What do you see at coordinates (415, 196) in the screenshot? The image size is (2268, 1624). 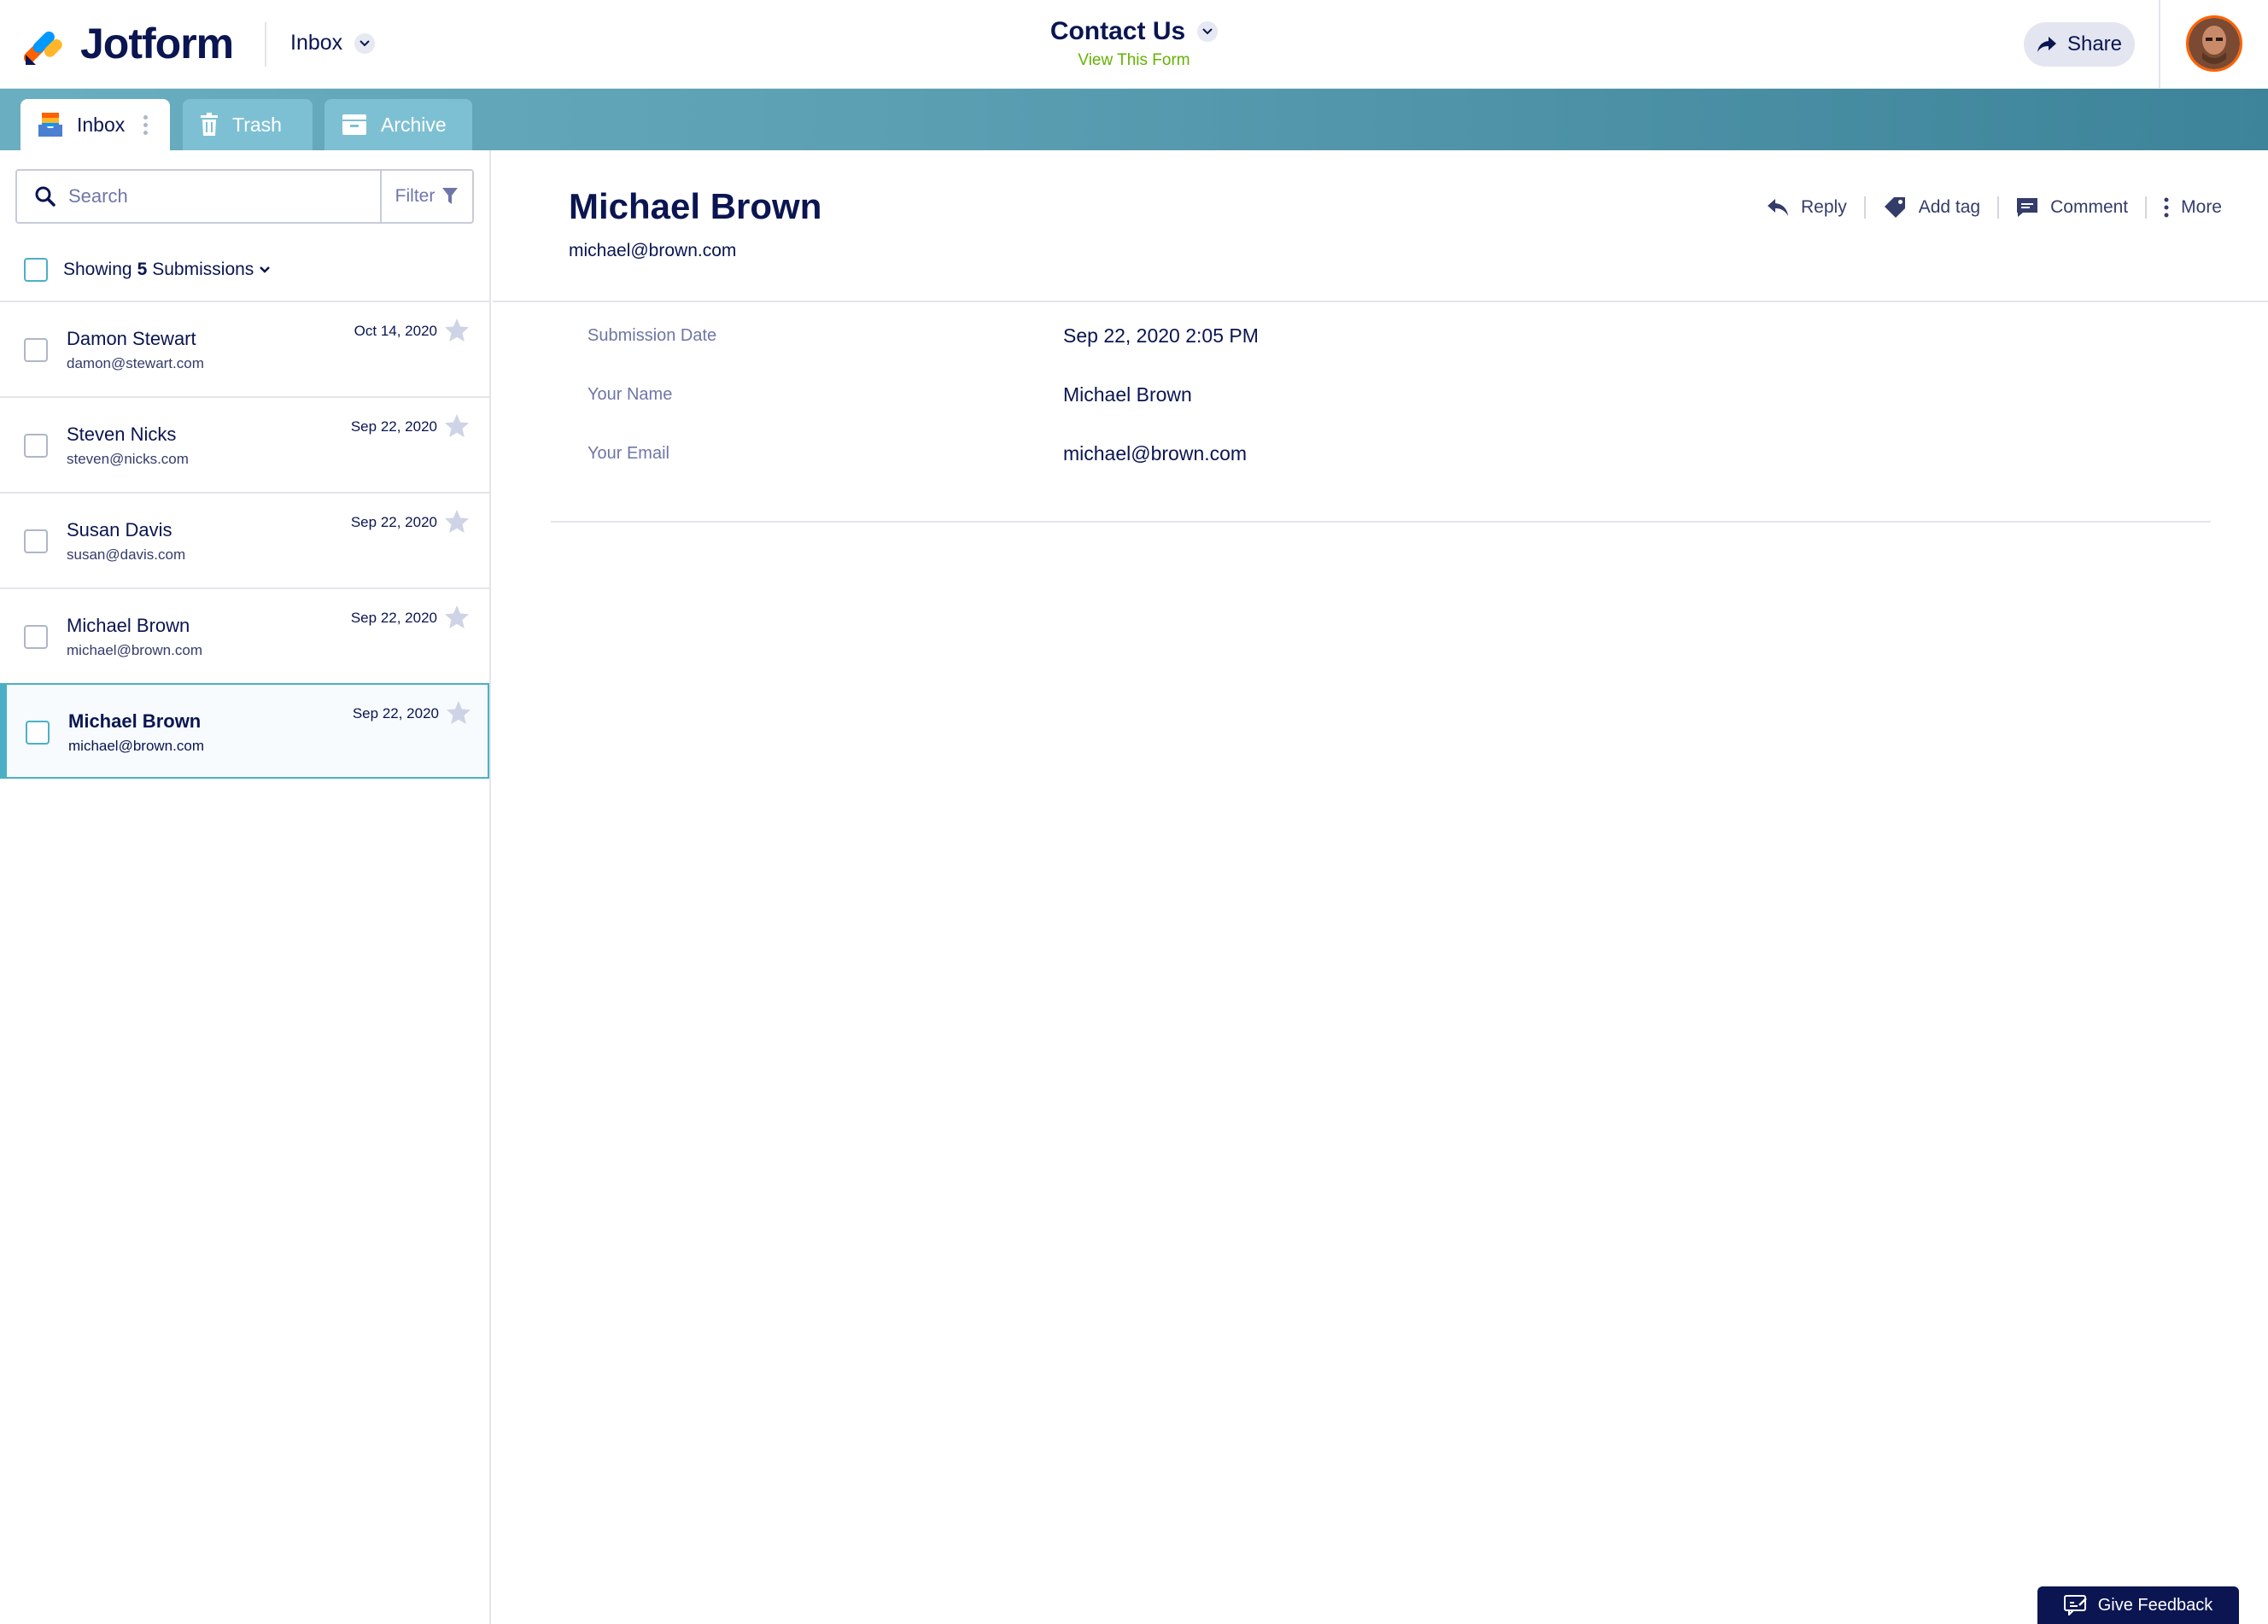 I see `filter-label: Filter` at bounding box center [415, 196].